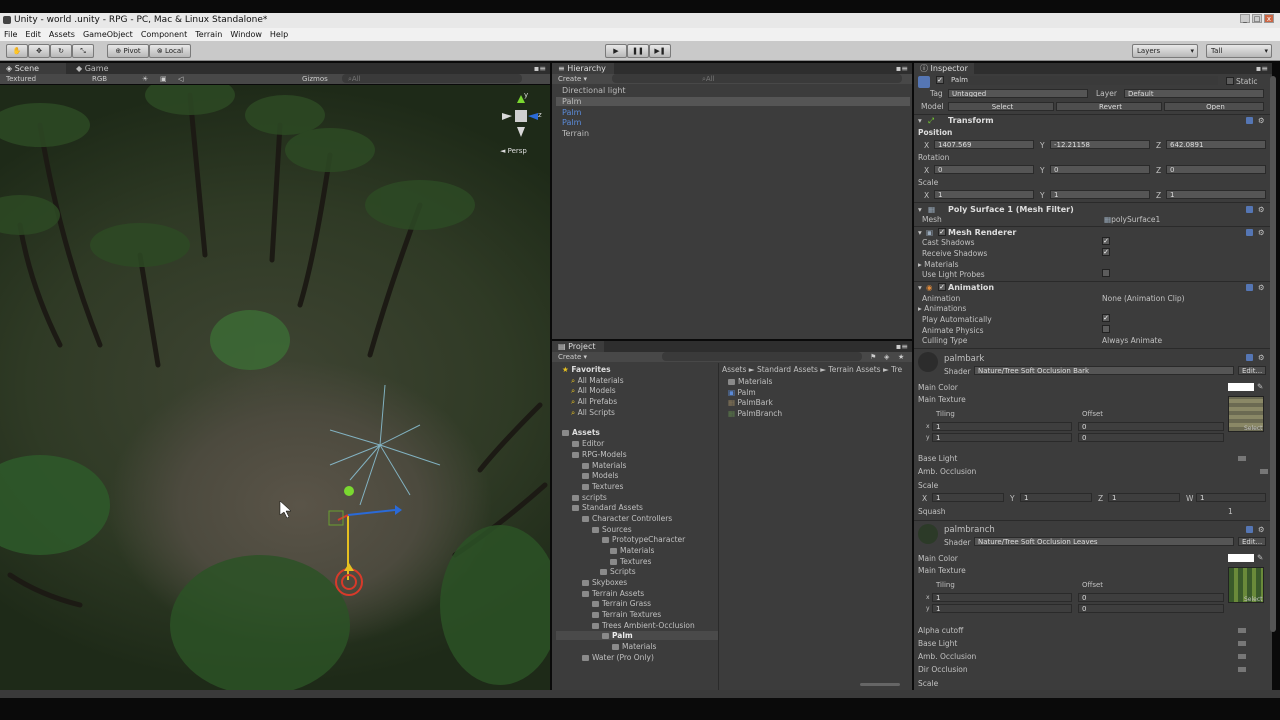 The height and width of the screenshot is (720, 1280). I want to click on project-folder: scripts, so click(589, 497).